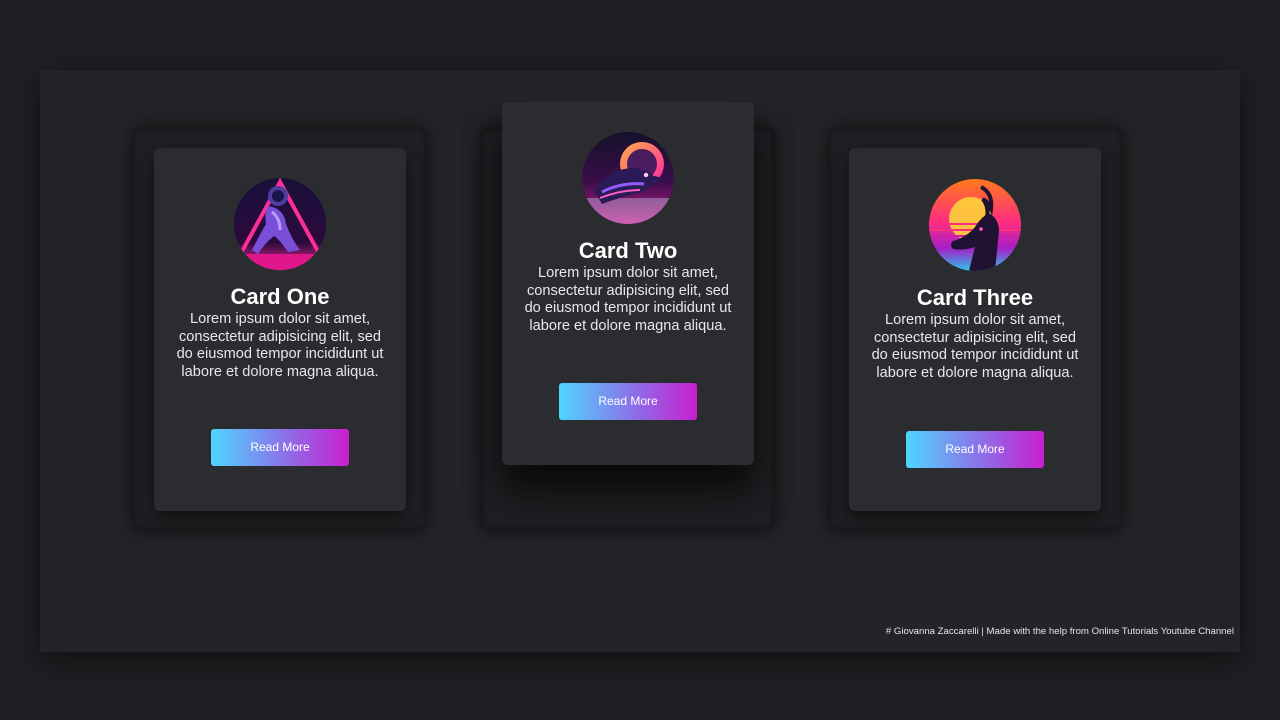  What do you see at coordinates (628, 178) in the screenshot?
I see `crow-icon` at bounding box center [628, 178].